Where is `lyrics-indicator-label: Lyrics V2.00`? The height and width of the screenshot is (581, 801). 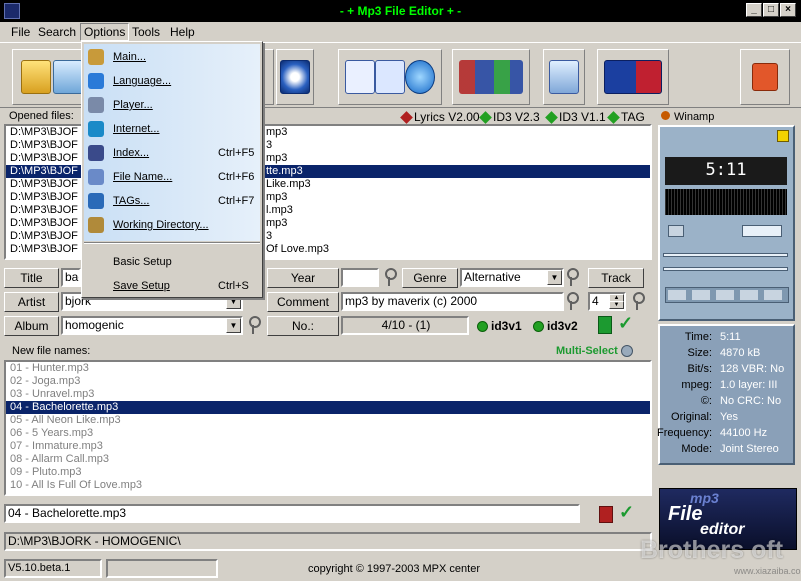 lyrics-indicator-label: Lyrics V2.00 is located at coordinates (447, 117).